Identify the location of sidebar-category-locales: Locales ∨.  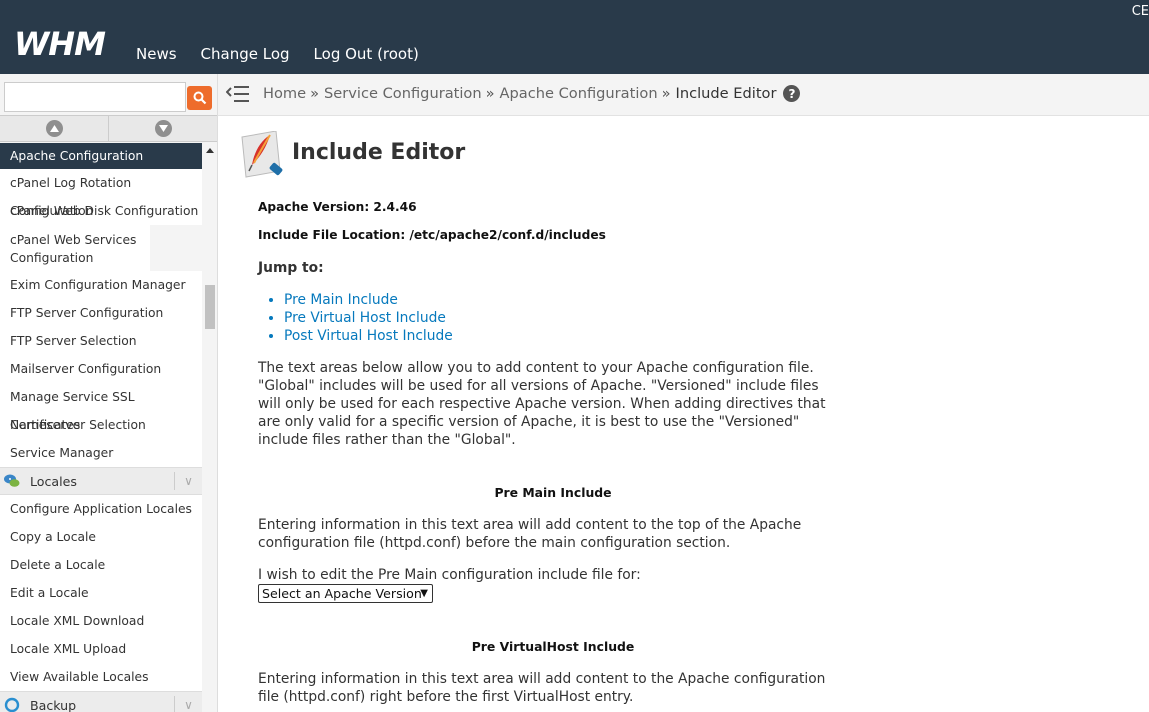
(101, 481).